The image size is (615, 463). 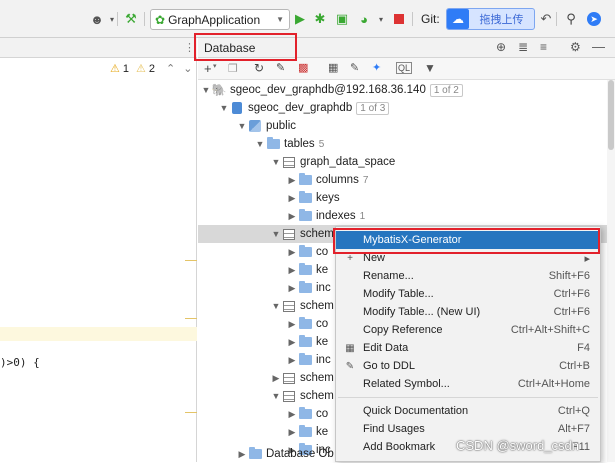 What do you see at coordinates (583, 348) in the screenshot?
I see `menu-item-shortcut: F4` at bounding box center [583, 348].